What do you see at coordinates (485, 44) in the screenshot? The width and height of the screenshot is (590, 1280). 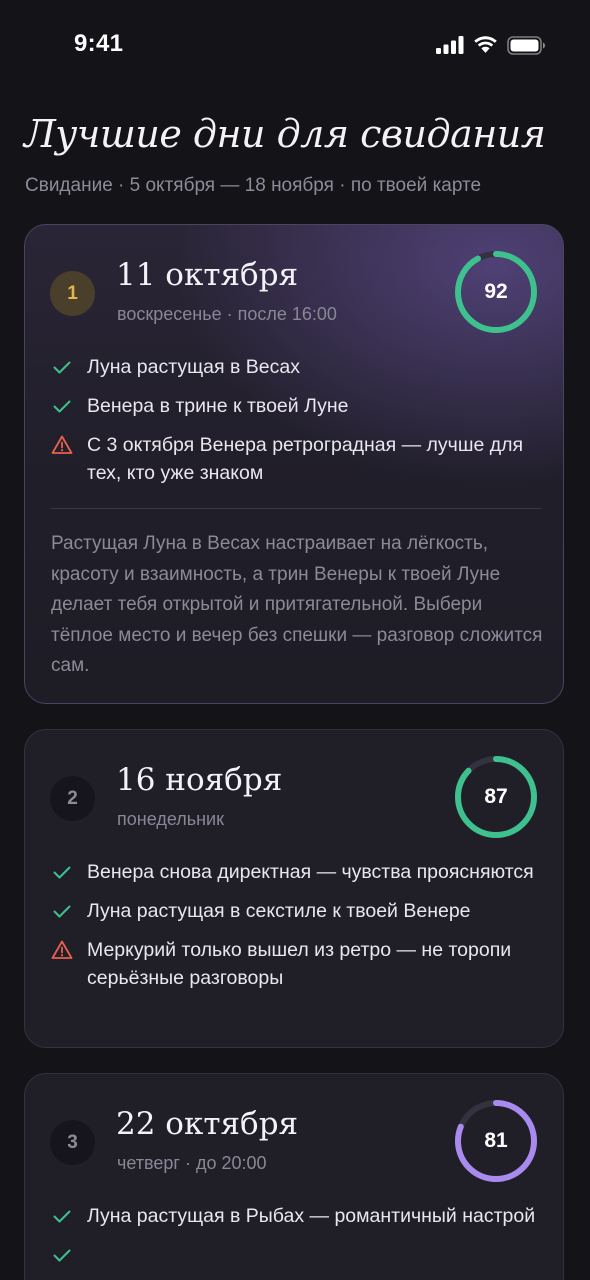 I see `wifi-icon` at bounding box center [485, 44].